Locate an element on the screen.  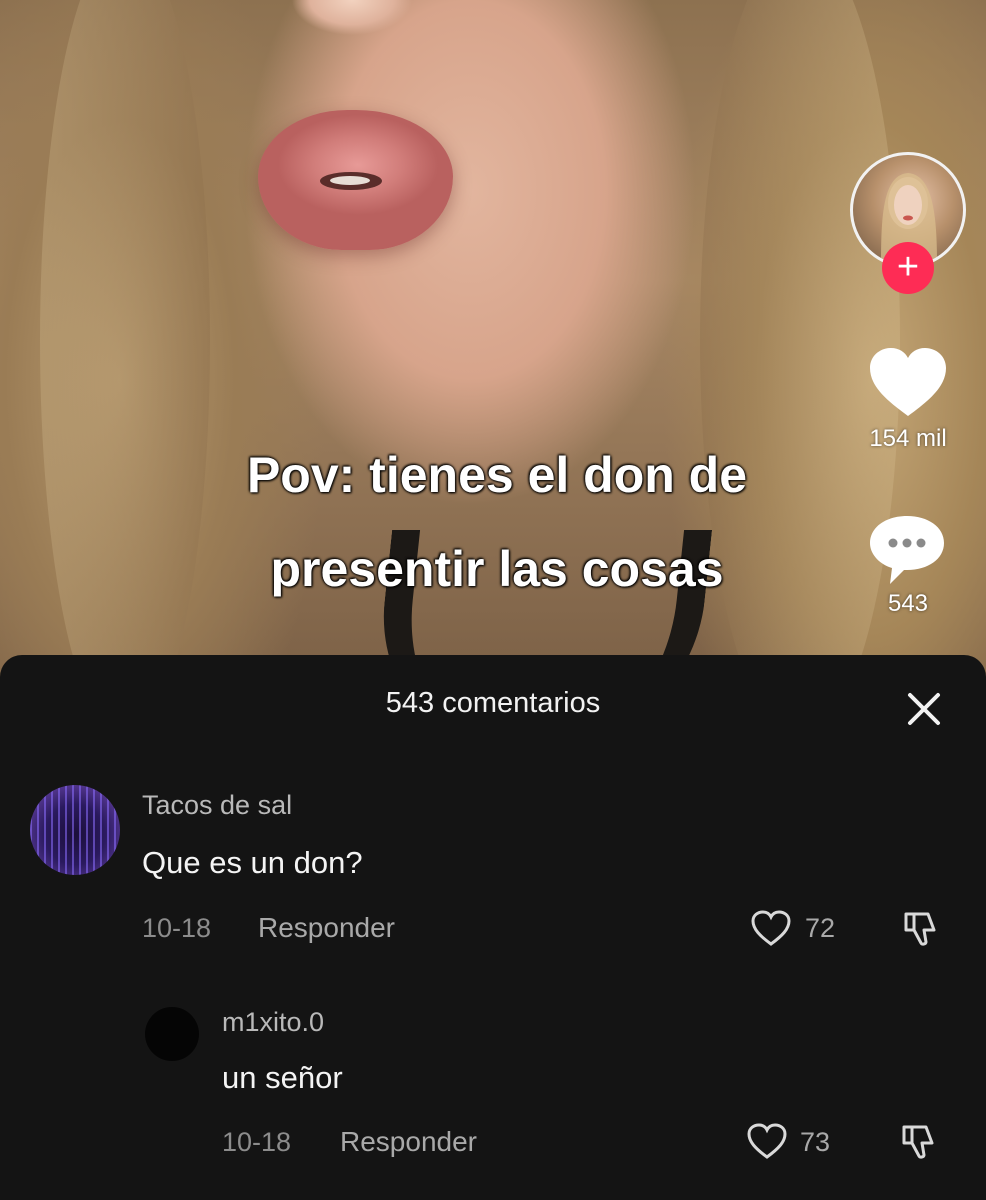
comment-username: m1xito.0 is located at coordinates (273, 1022).